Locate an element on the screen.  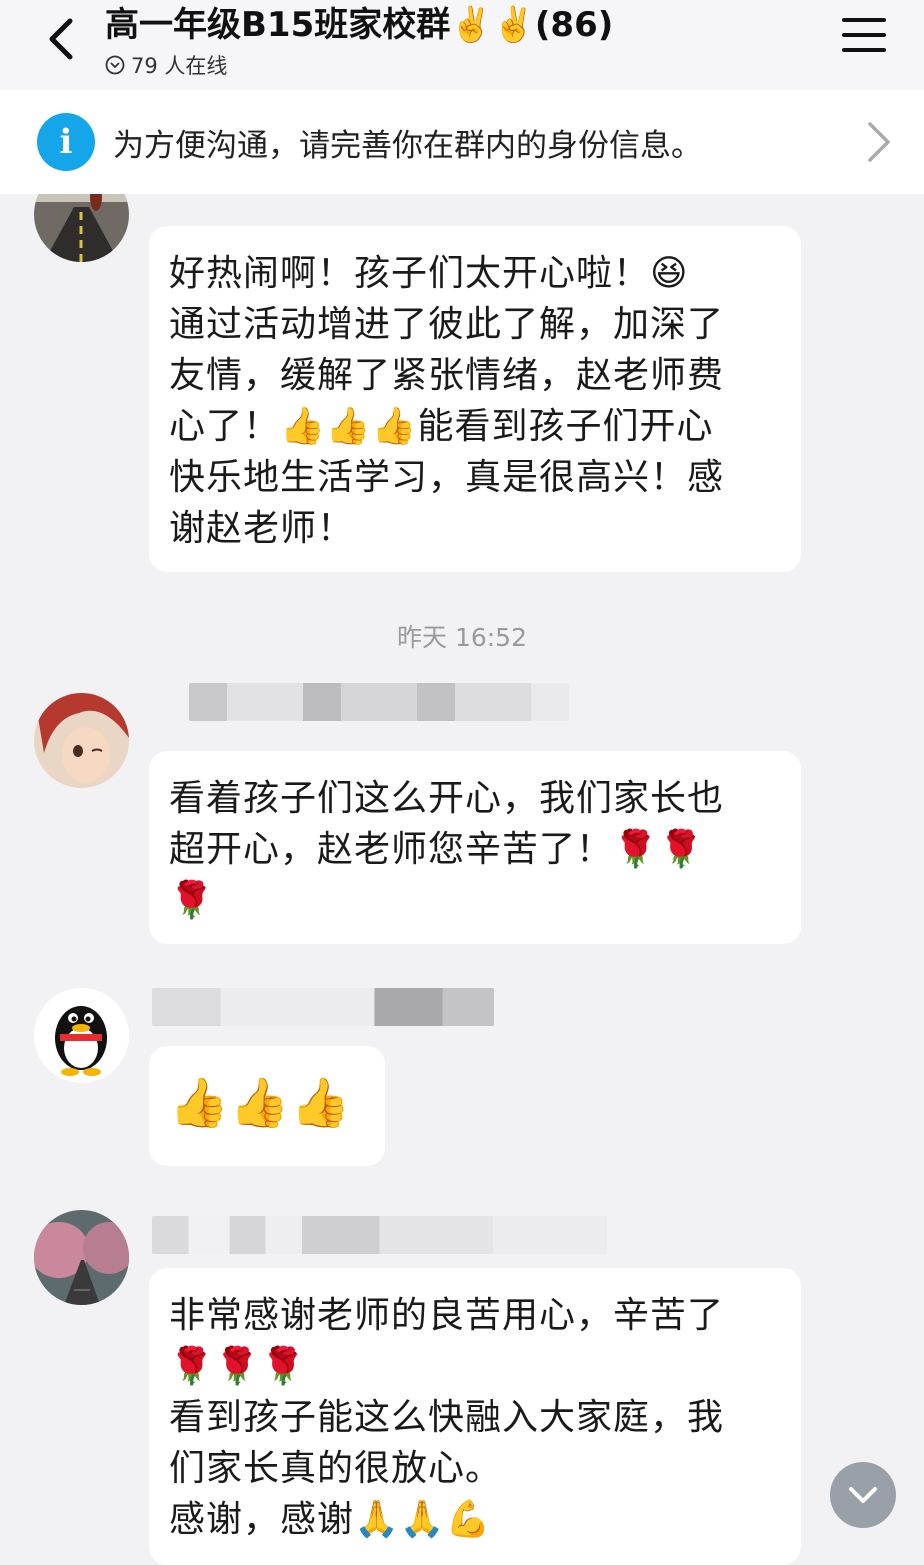
back-button is located at coordinates (60, 39).